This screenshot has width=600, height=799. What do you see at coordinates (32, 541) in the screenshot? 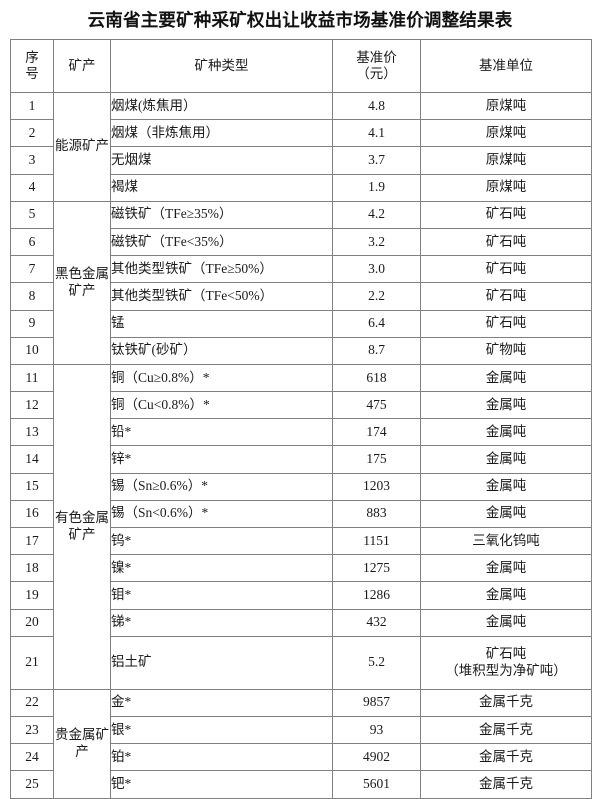
I see `cell-serial-number: 17` at bounding box center [32, 541].